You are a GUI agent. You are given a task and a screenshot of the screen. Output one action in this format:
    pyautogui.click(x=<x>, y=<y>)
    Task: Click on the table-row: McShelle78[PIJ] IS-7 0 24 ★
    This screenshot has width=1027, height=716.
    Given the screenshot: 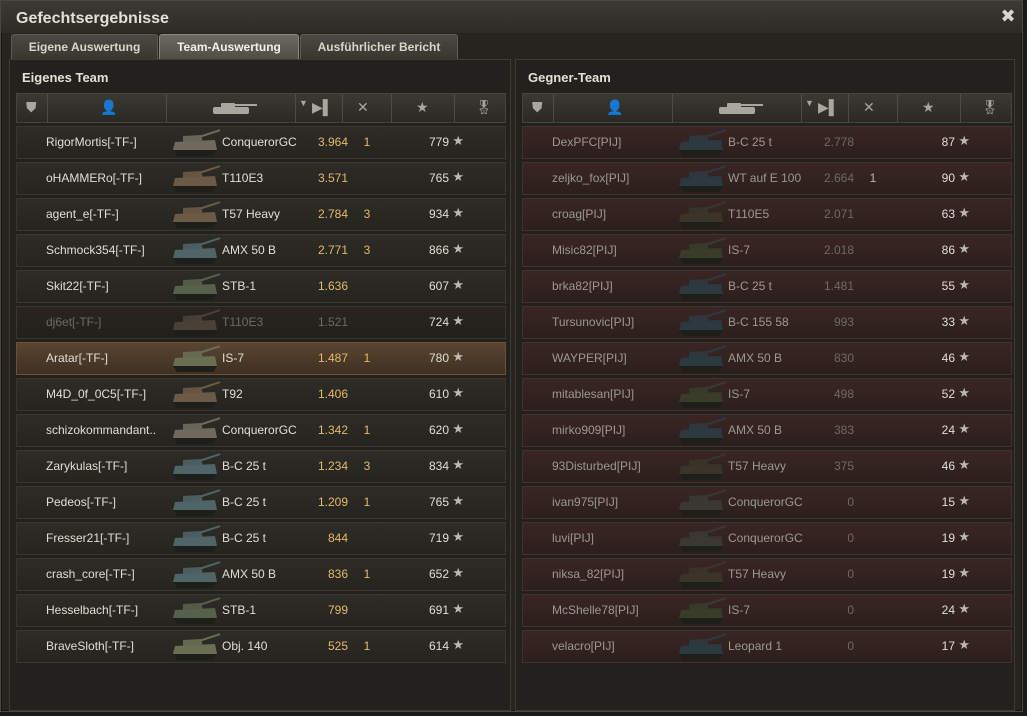 What is the action you would take?
    pyautogui.click(x=767, y=610)
    